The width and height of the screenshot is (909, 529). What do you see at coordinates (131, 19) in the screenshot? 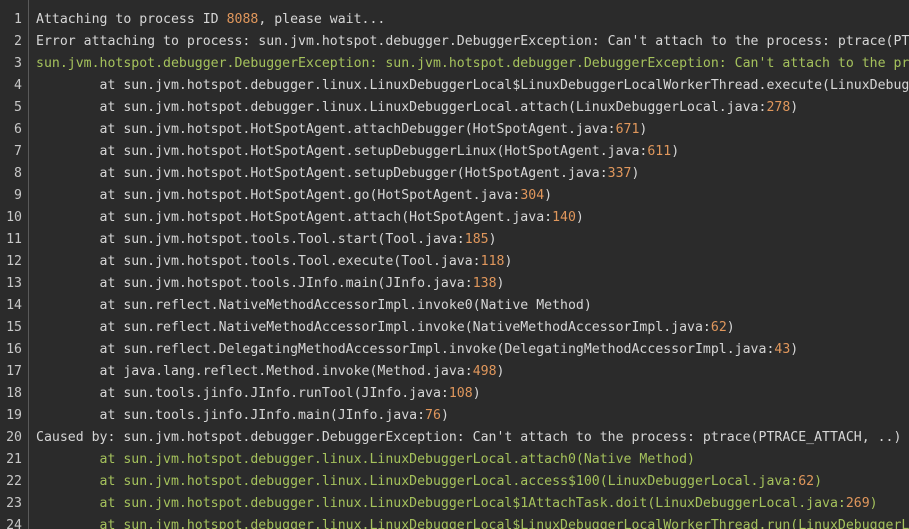
I see `code-text: Attaching to process ID` at bounding box center [131, 19].